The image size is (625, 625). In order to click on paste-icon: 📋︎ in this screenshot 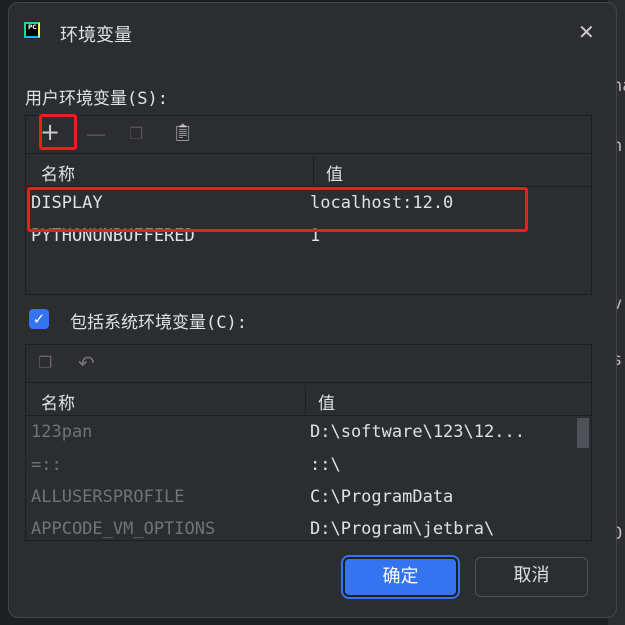, I will do `click(183, 133)`.